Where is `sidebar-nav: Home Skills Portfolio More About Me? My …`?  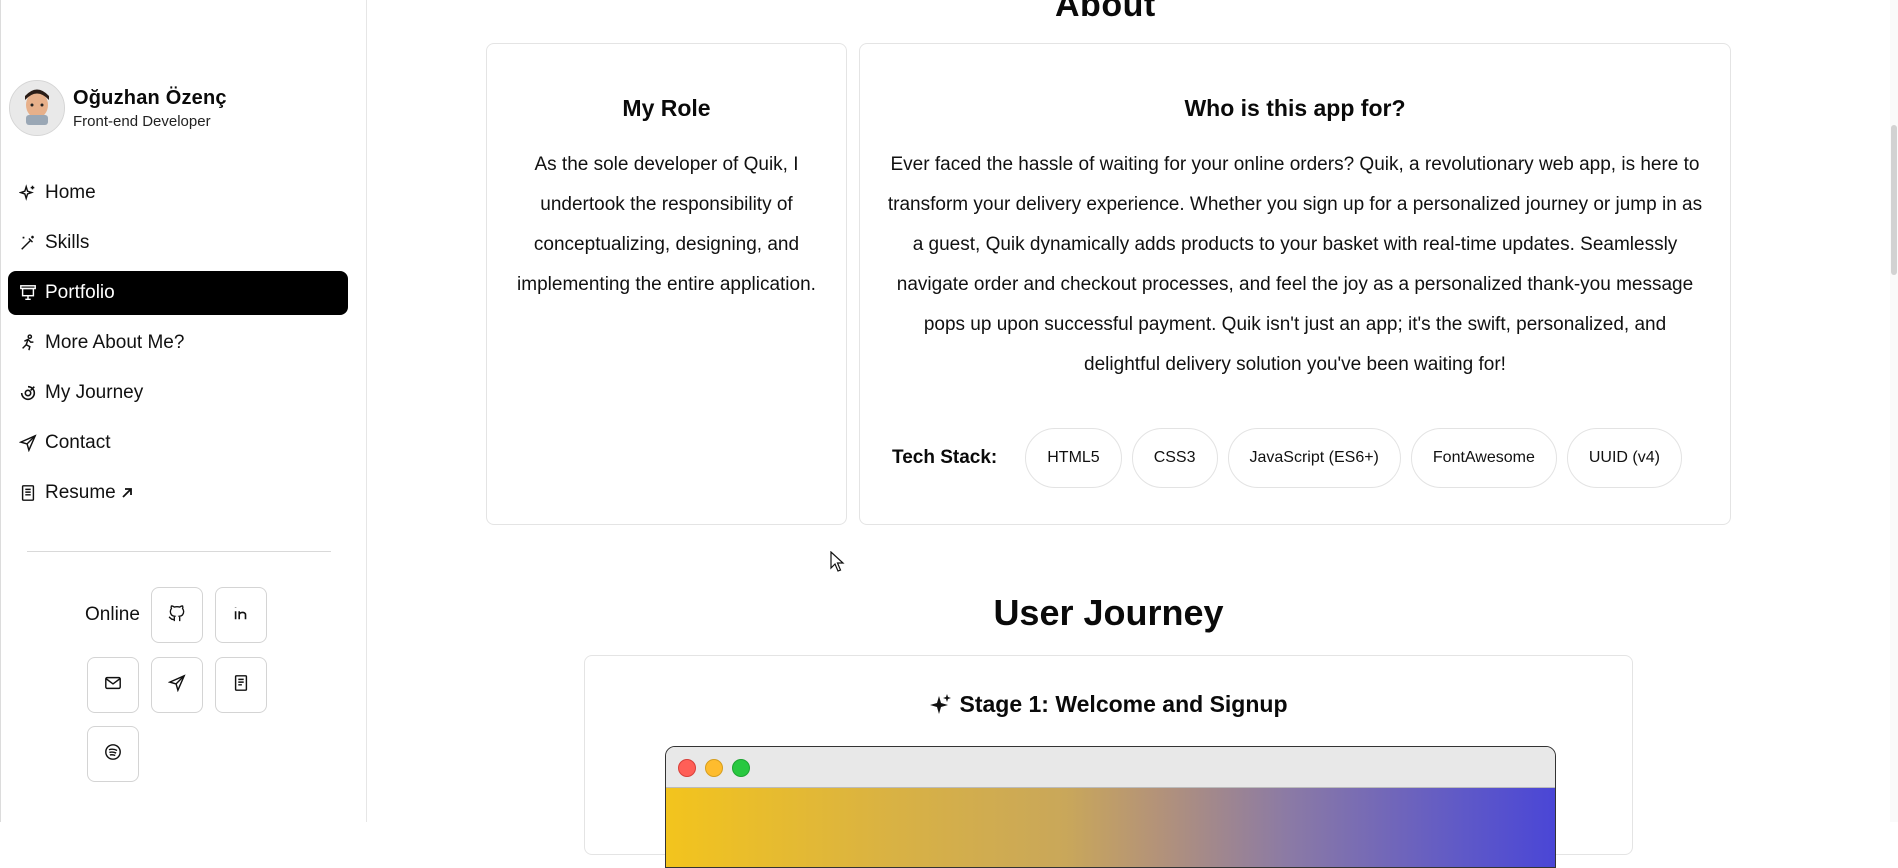
sidebar-nav: Home Skills Portfolio More About Me? My … is located at coordinates (178, 346).